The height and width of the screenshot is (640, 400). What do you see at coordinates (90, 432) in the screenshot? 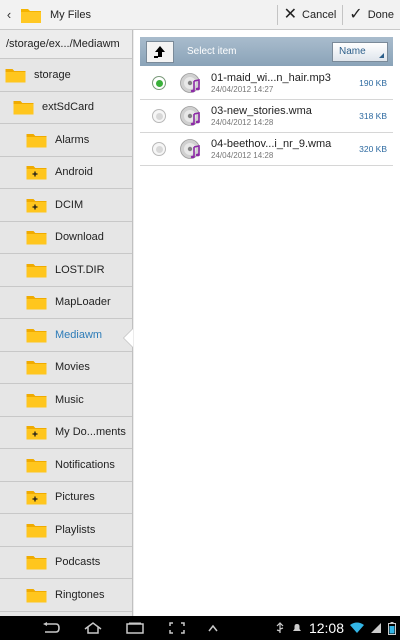
I see `tree-item-label: My Do...ments` at bounding box center [90, 432].